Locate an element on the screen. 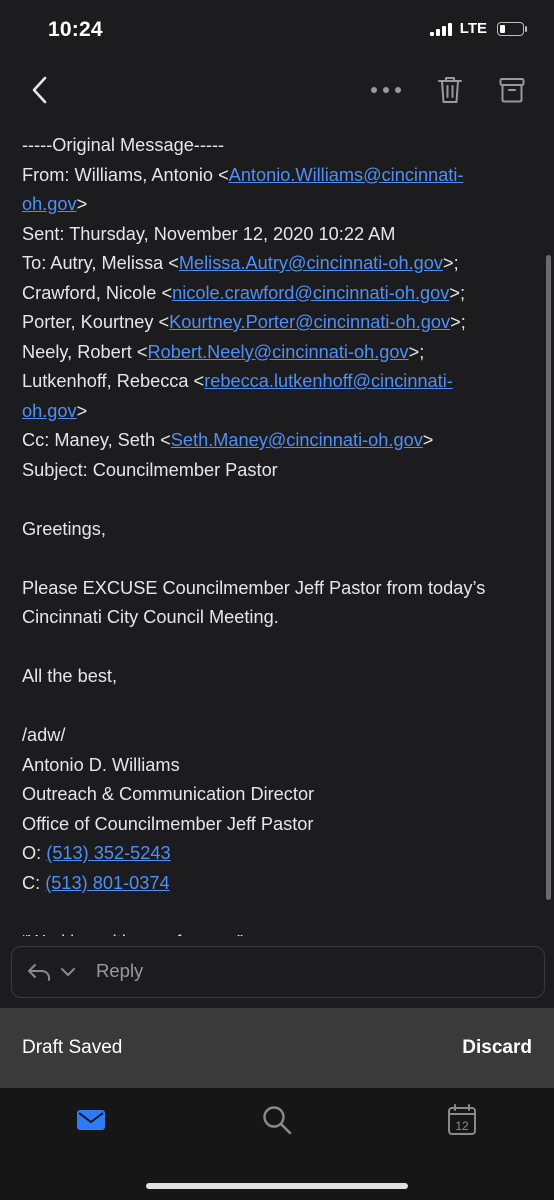 Image resolution: width=554 pixels, height=1200 pixels. chevron-left-icon is located at coordinates (39, 90).